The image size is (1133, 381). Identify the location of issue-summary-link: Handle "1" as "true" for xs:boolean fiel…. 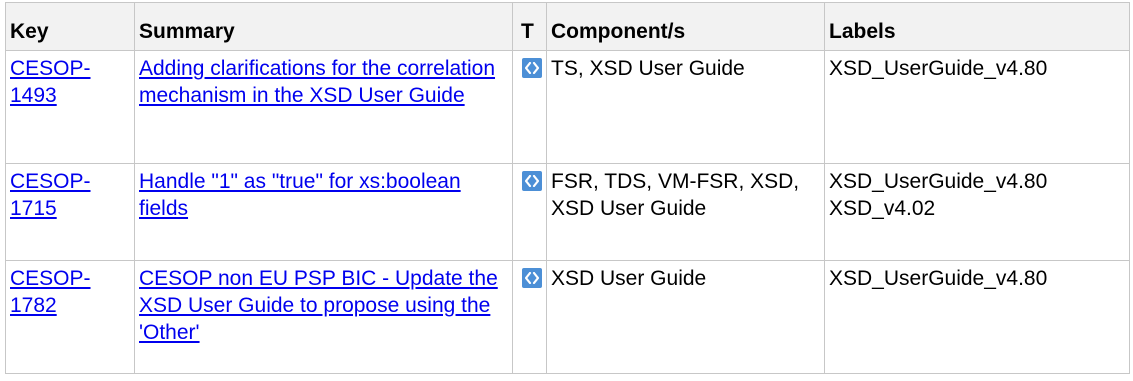
(300, 195).